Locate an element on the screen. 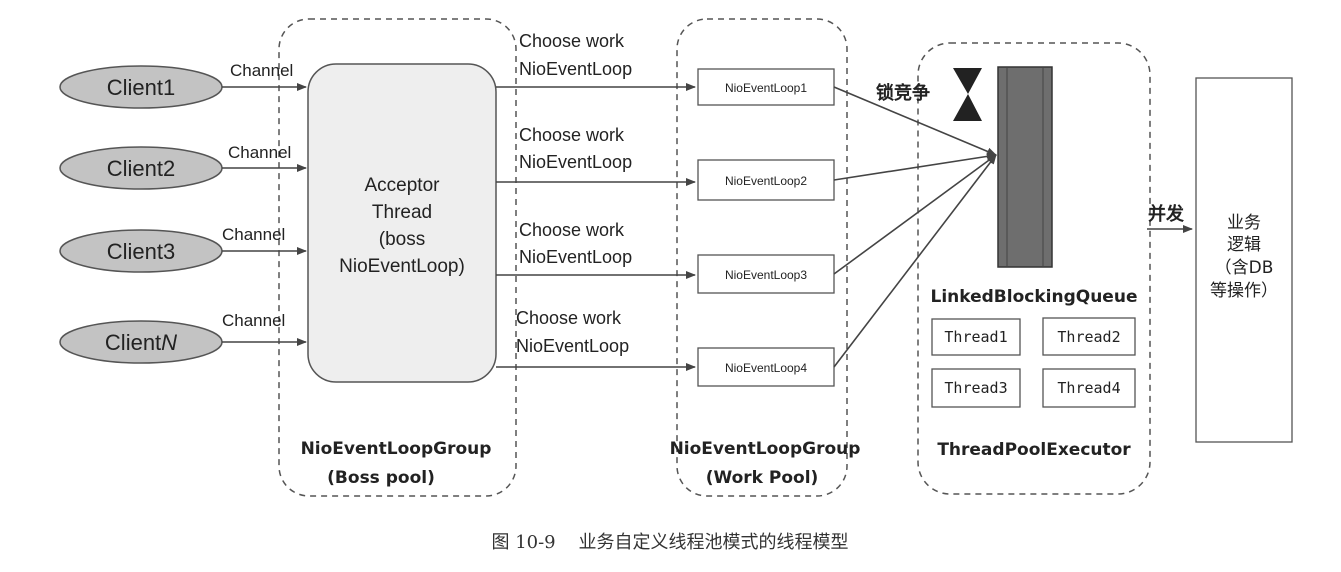  thread-label-3: Thread3 is located at coordinates (975, 388).